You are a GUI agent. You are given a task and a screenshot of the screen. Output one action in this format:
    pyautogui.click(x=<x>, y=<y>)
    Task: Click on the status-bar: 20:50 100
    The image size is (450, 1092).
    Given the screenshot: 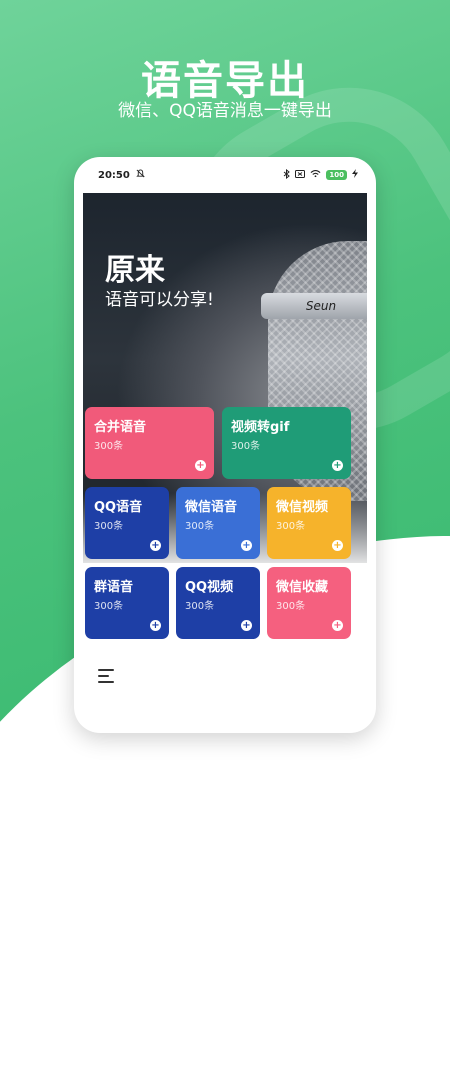 What is the action you would take?
    pyautogui.click(x=225, y=175)
    